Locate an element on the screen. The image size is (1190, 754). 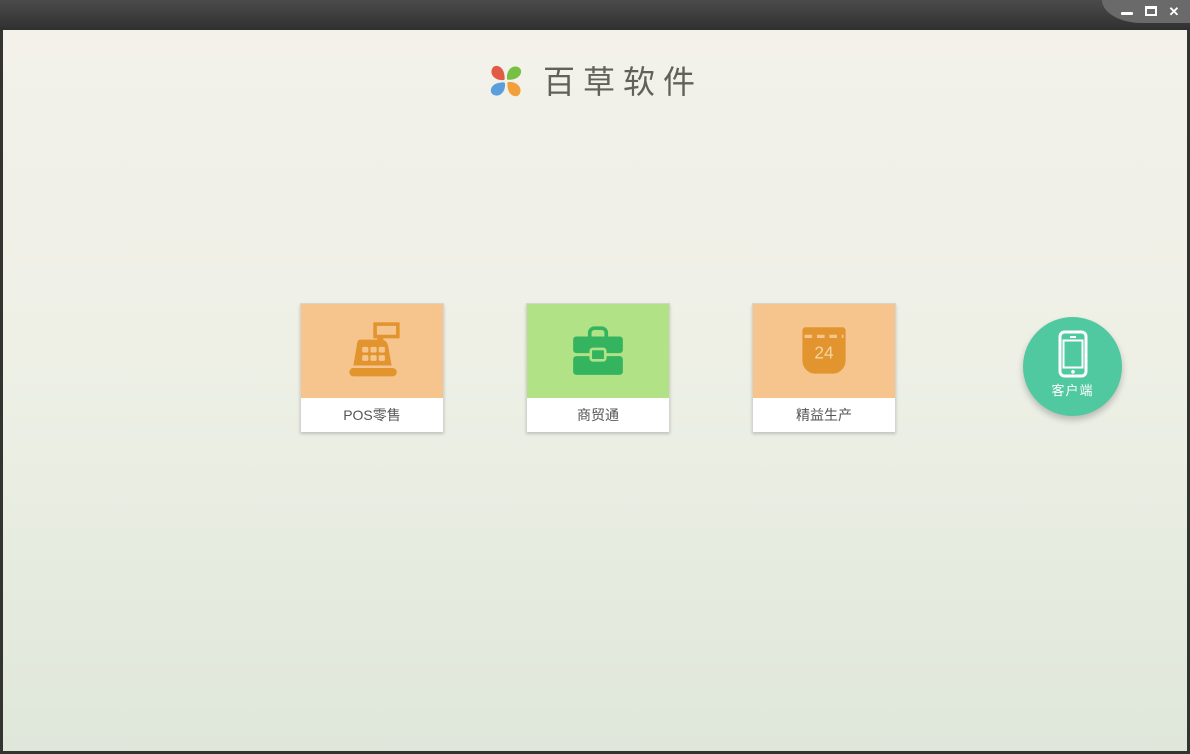
app-title: 百草软件 is located at coordinates (622, 82).